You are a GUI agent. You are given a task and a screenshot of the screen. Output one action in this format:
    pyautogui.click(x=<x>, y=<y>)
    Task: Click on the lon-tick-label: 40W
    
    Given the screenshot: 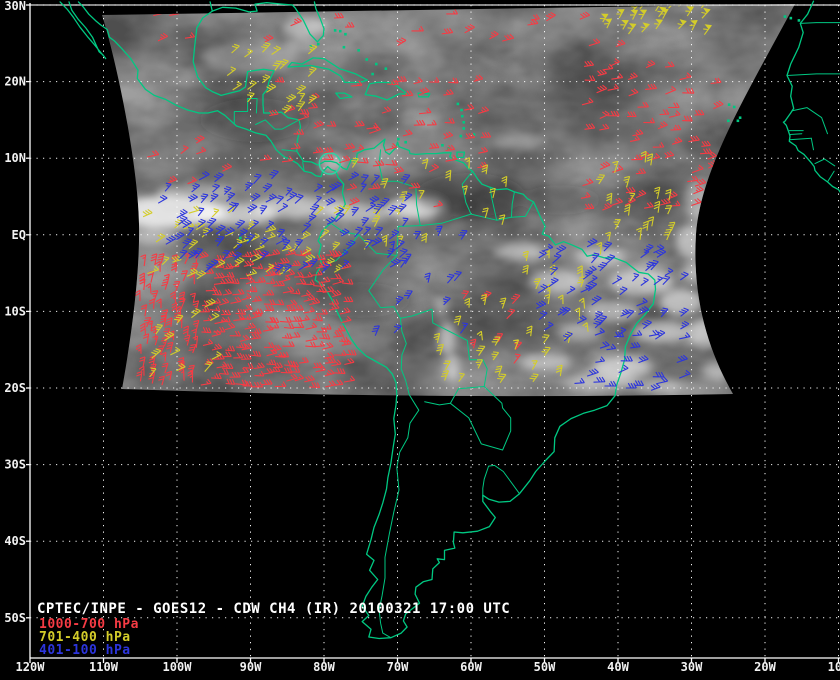 What is the action you would take?
    pyautogui.click(x=618, y=667)
    